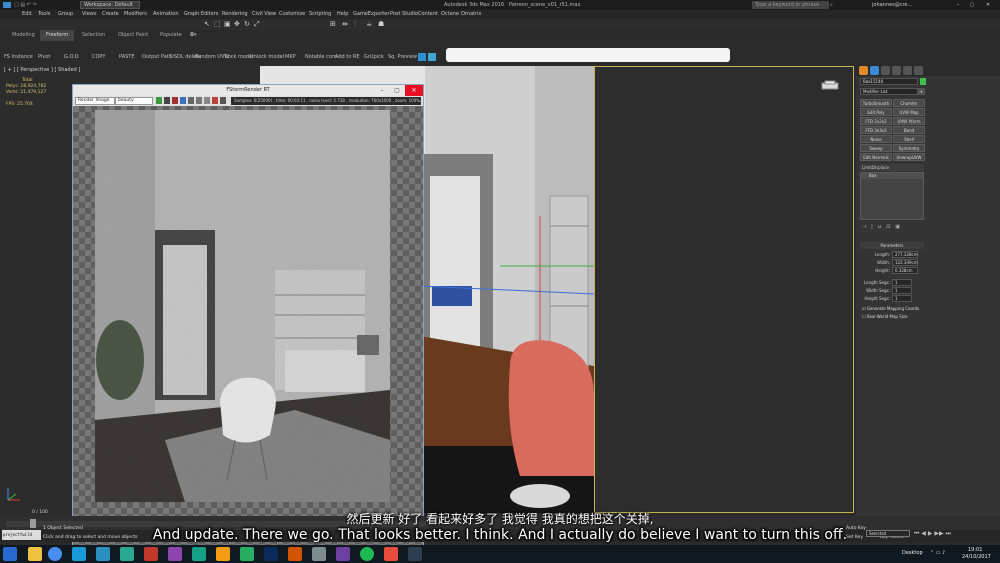  I want to click on align-icon: ⫶, so click(355, 24).